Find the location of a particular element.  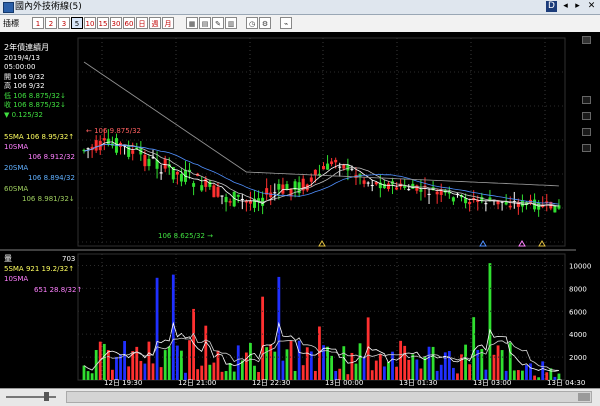

ma5-label: 5SMA 106 8.95/32↑ is located at coordinates (39, 137).